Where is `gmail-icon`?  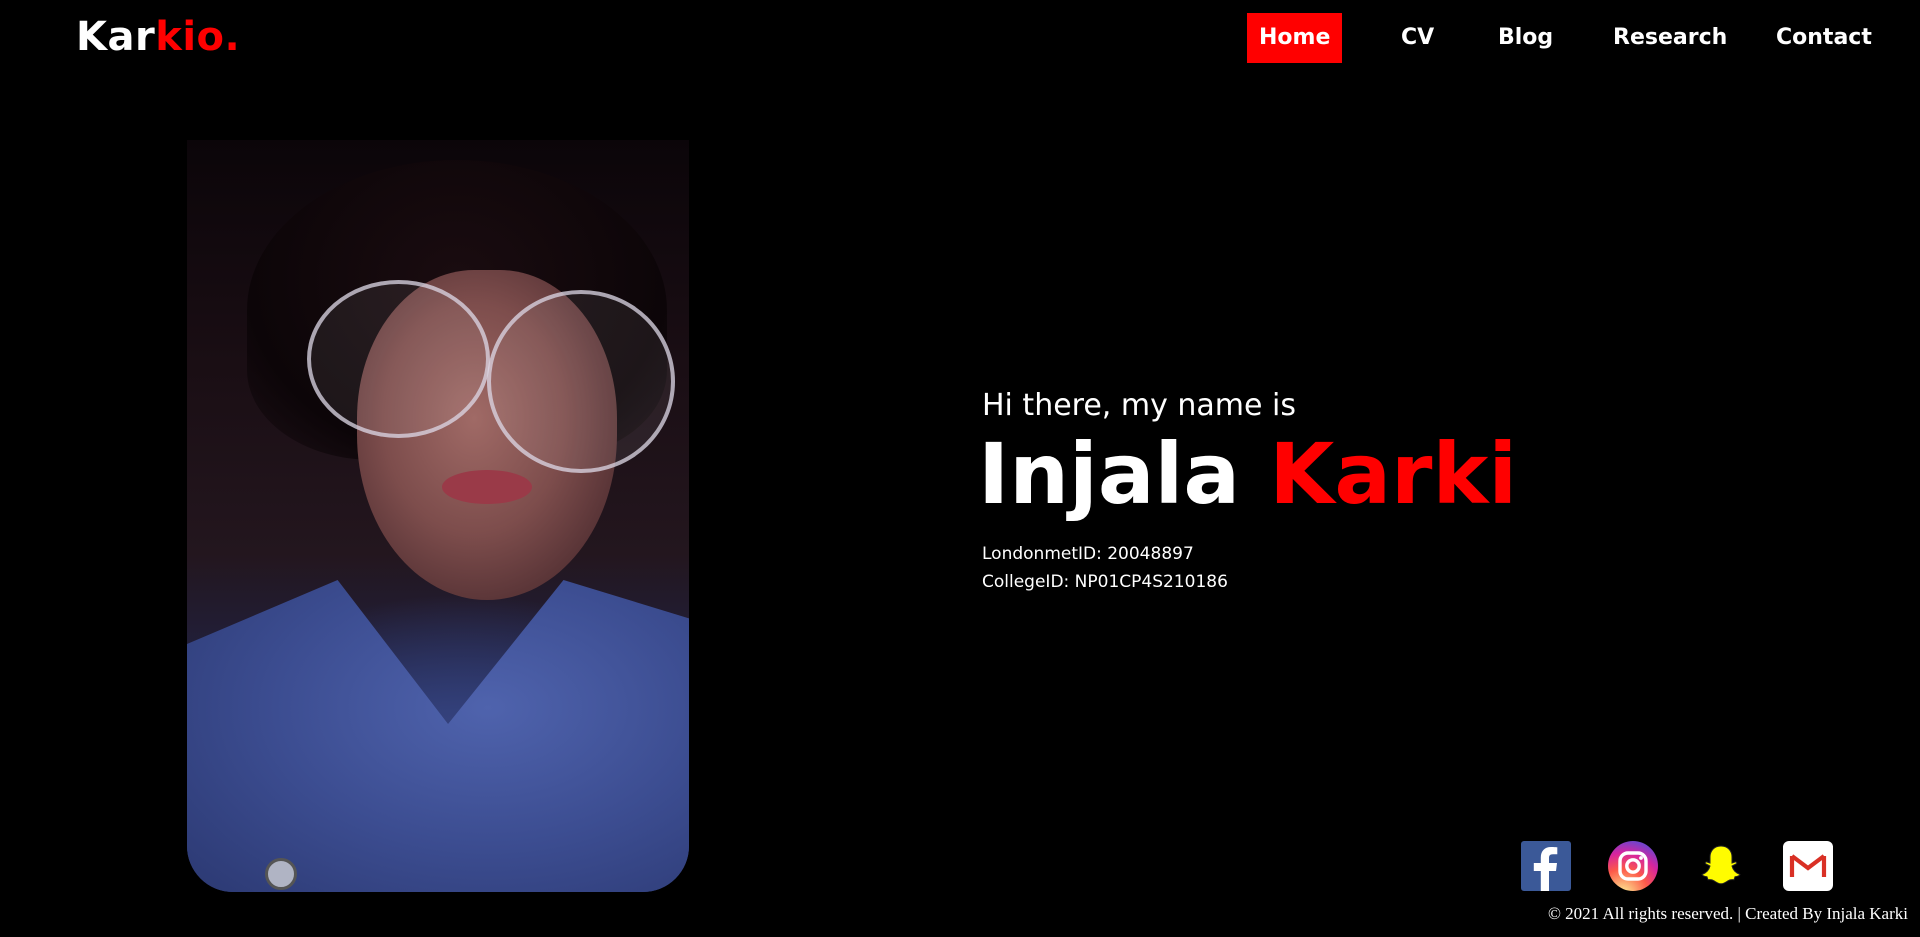 gmail-icon is located at coordinates (1808, 866).